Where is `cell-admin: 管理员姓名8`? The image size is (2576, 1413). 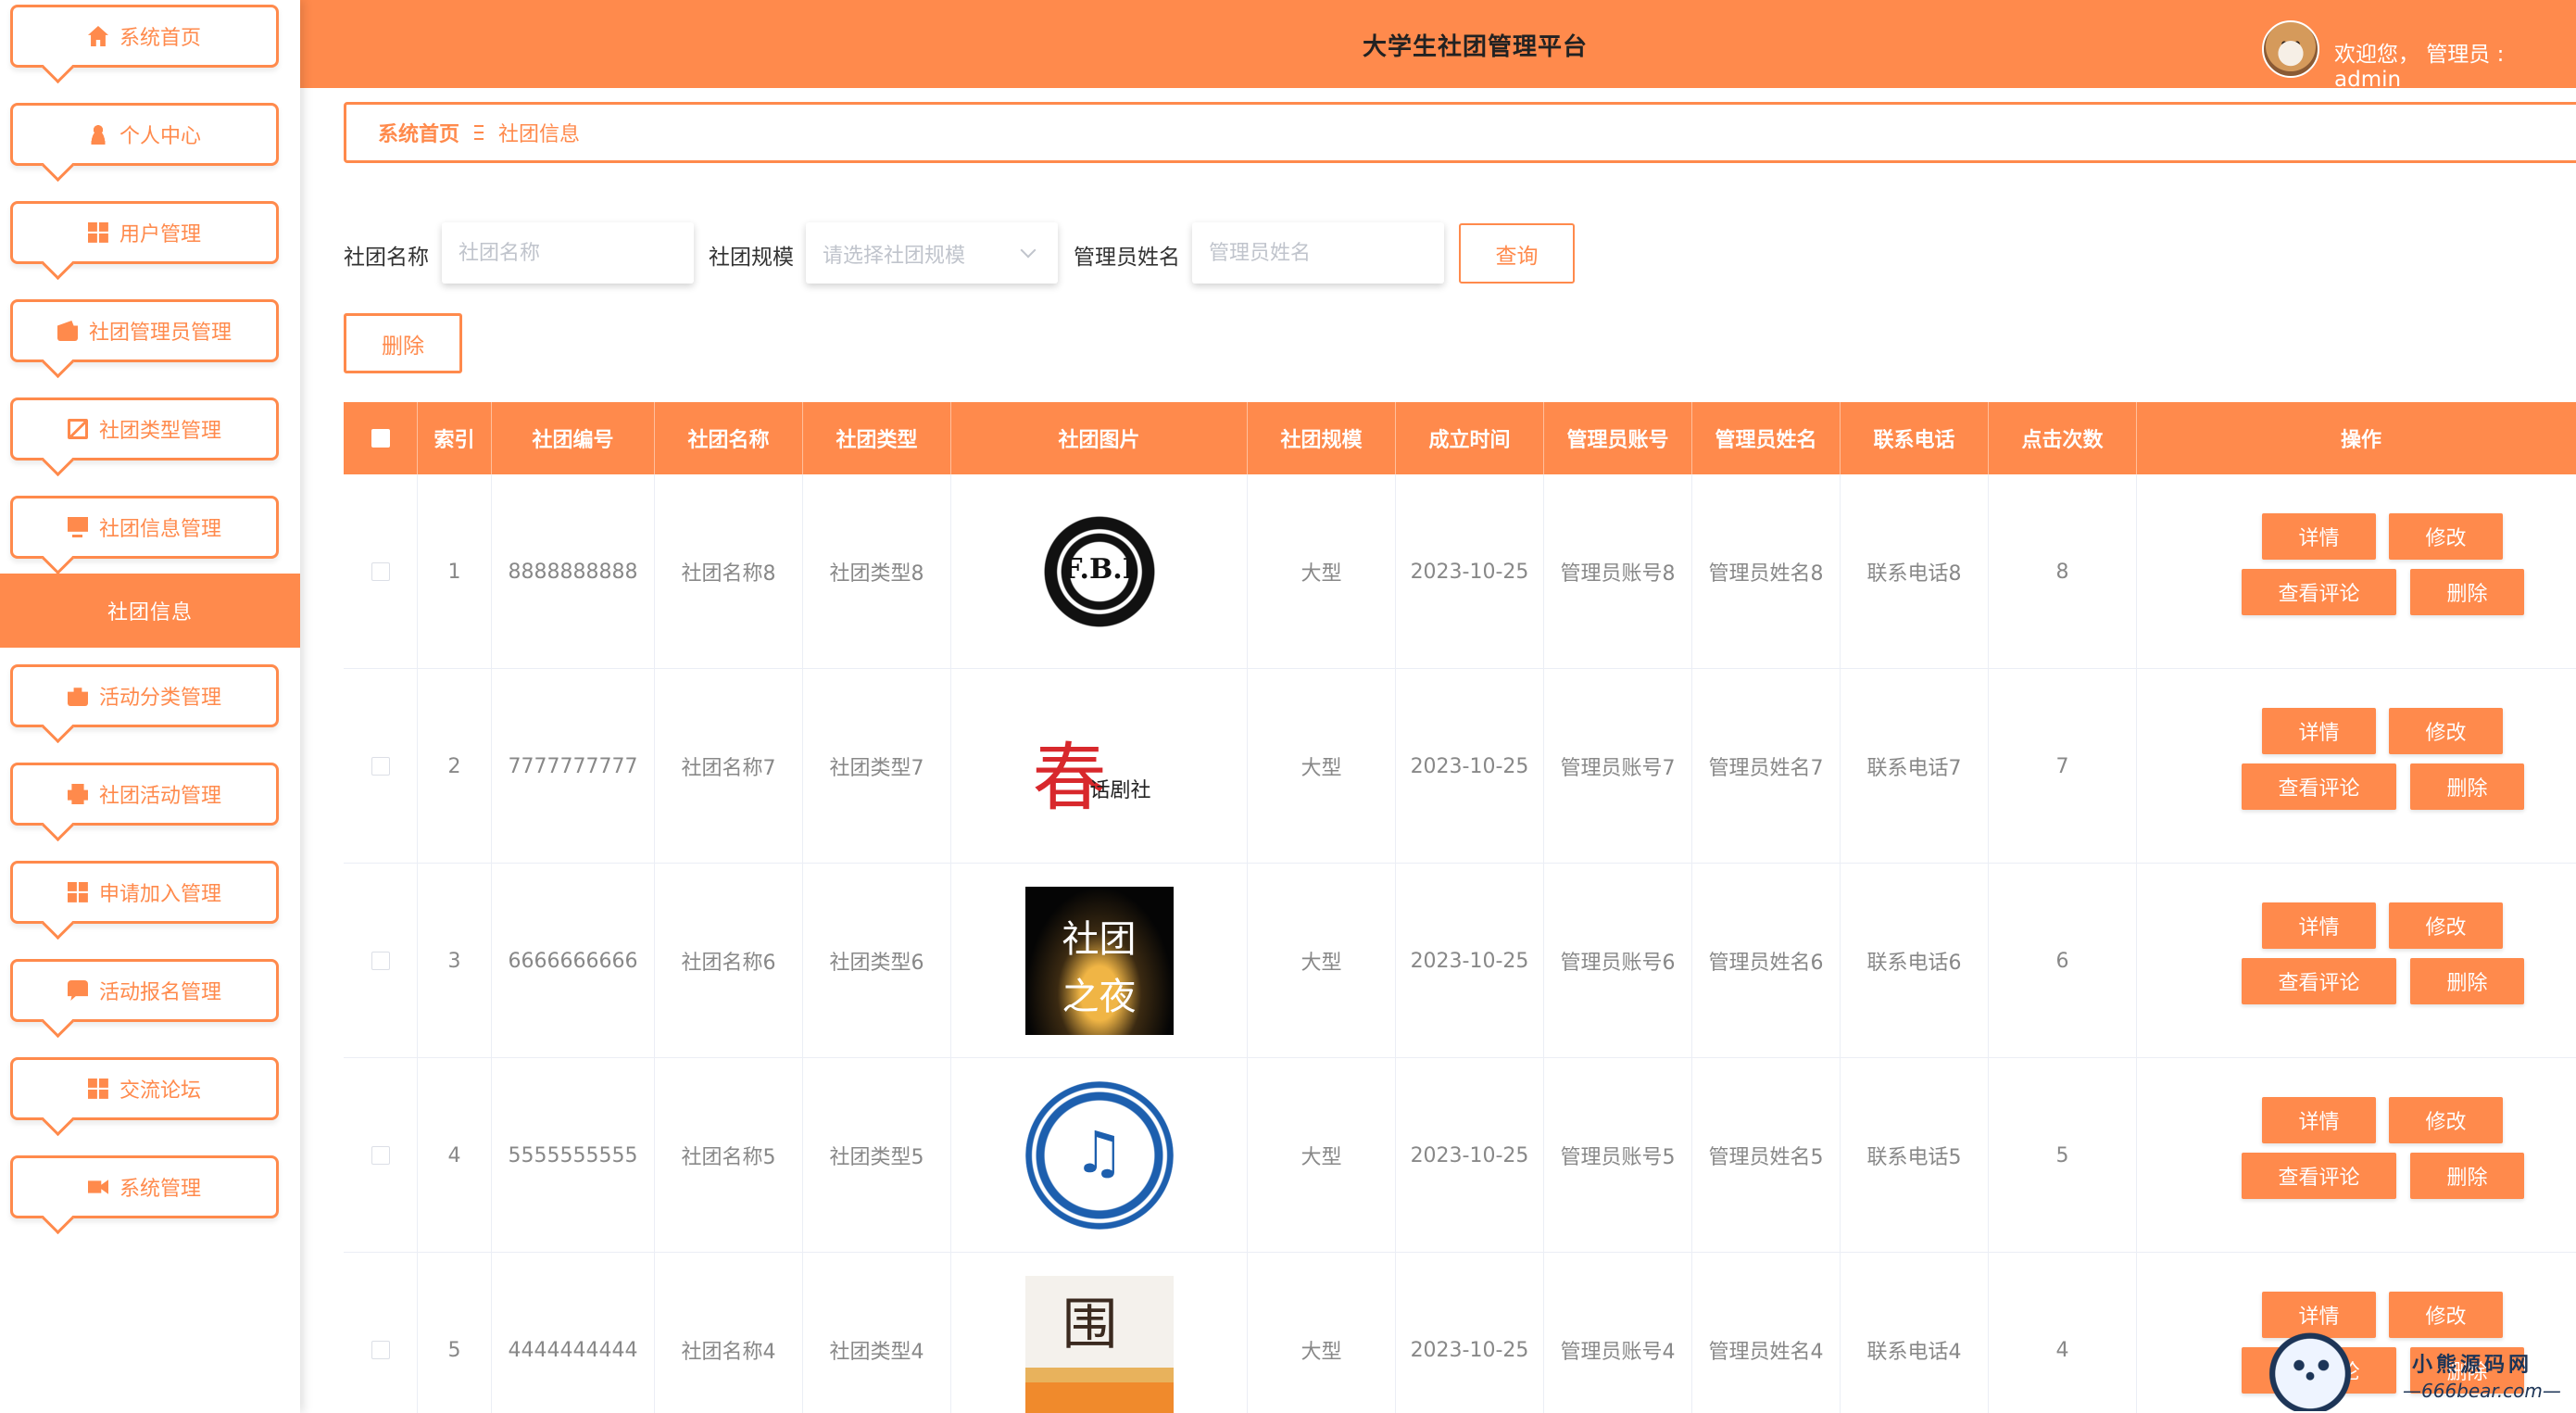
cell-admin: 管理员姓名8 is located at coordinates (1766, 571).